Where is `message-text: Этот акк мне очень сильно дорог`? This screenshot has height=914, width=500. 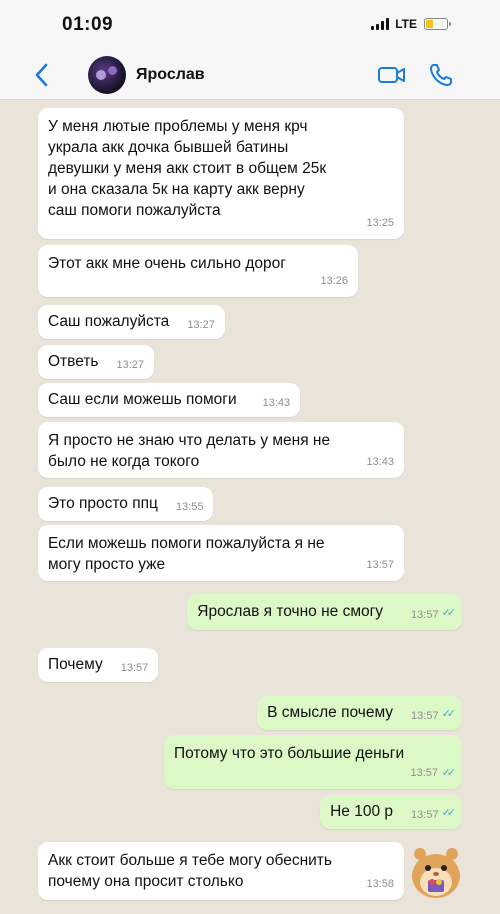
message-text: Этот акк мне очень сильно дорог is located at coordinates (167, 263).